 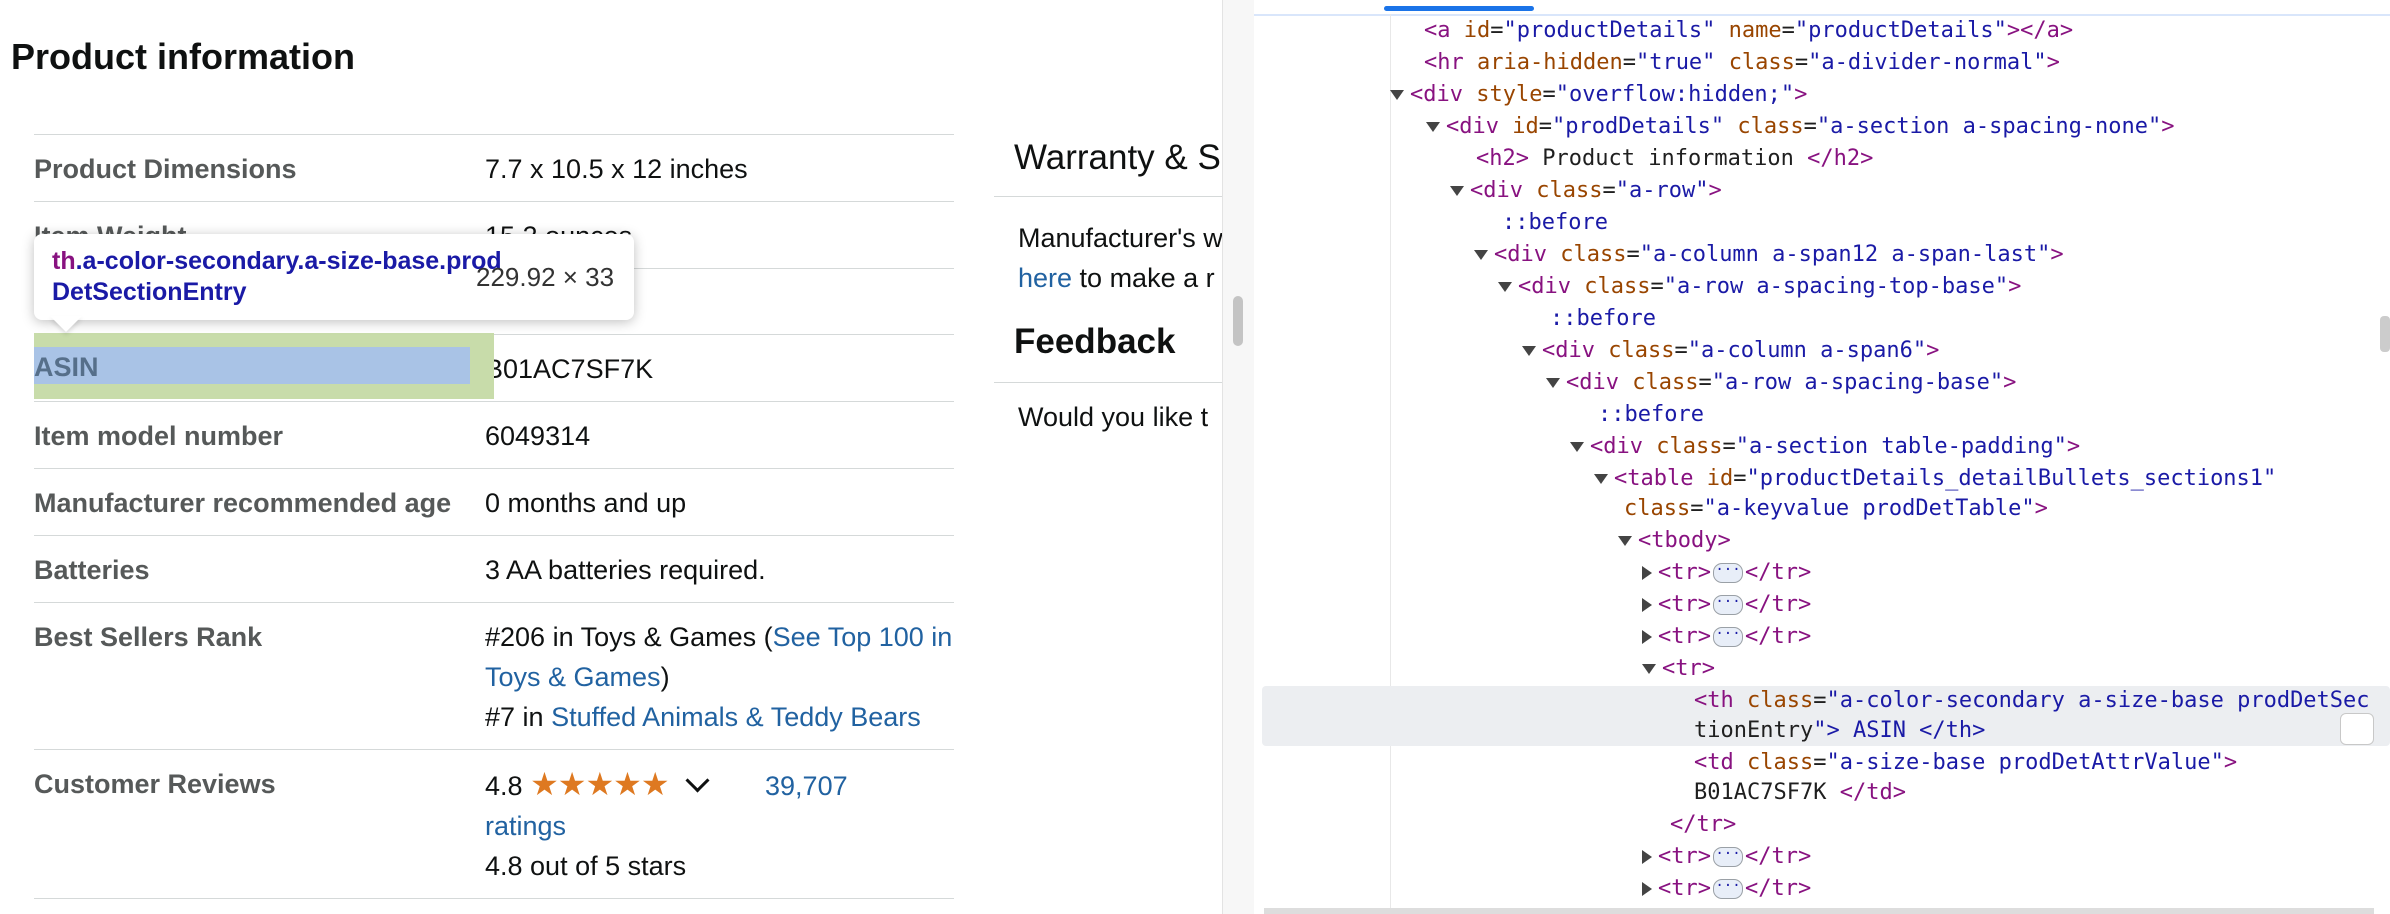 I want to click on dom-node-line: B01AC7SF7K </td>, so click(x=1800, y=793).